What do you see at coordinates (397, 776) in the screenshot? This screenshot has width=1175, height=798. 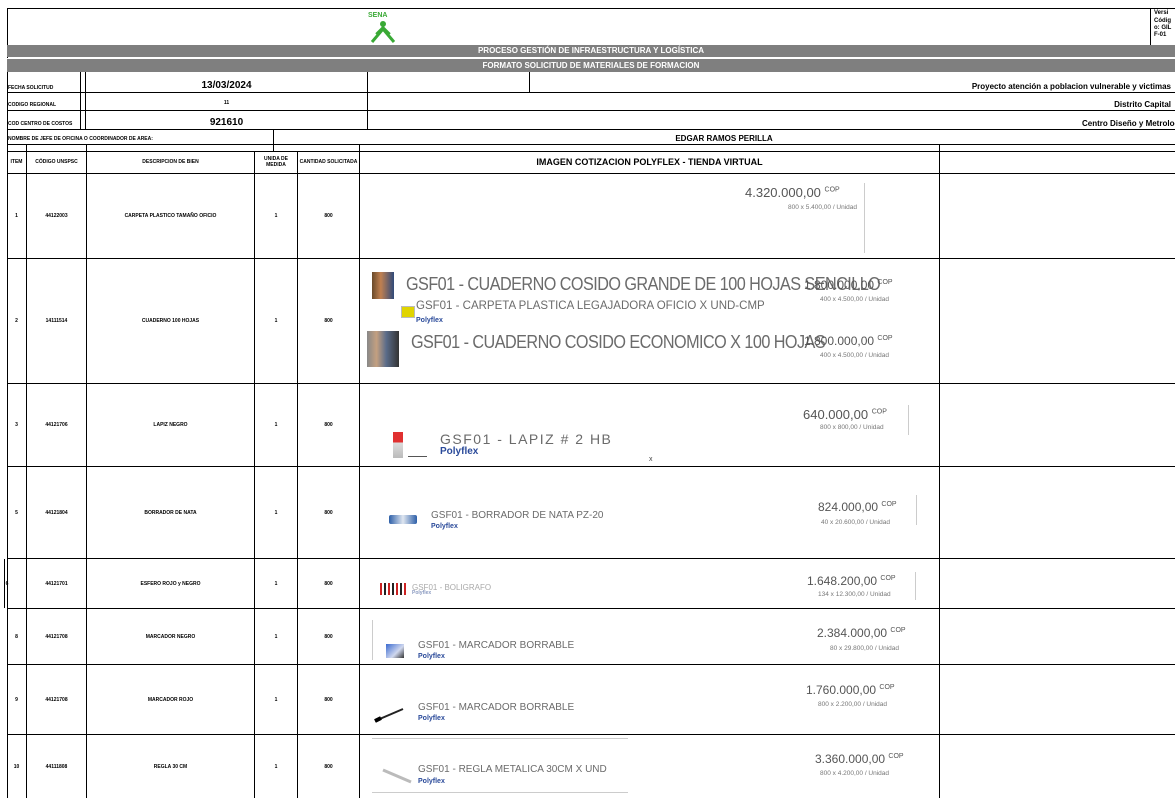 I see `ruler-thumbnail-icon` at bounding box center [397, 776].